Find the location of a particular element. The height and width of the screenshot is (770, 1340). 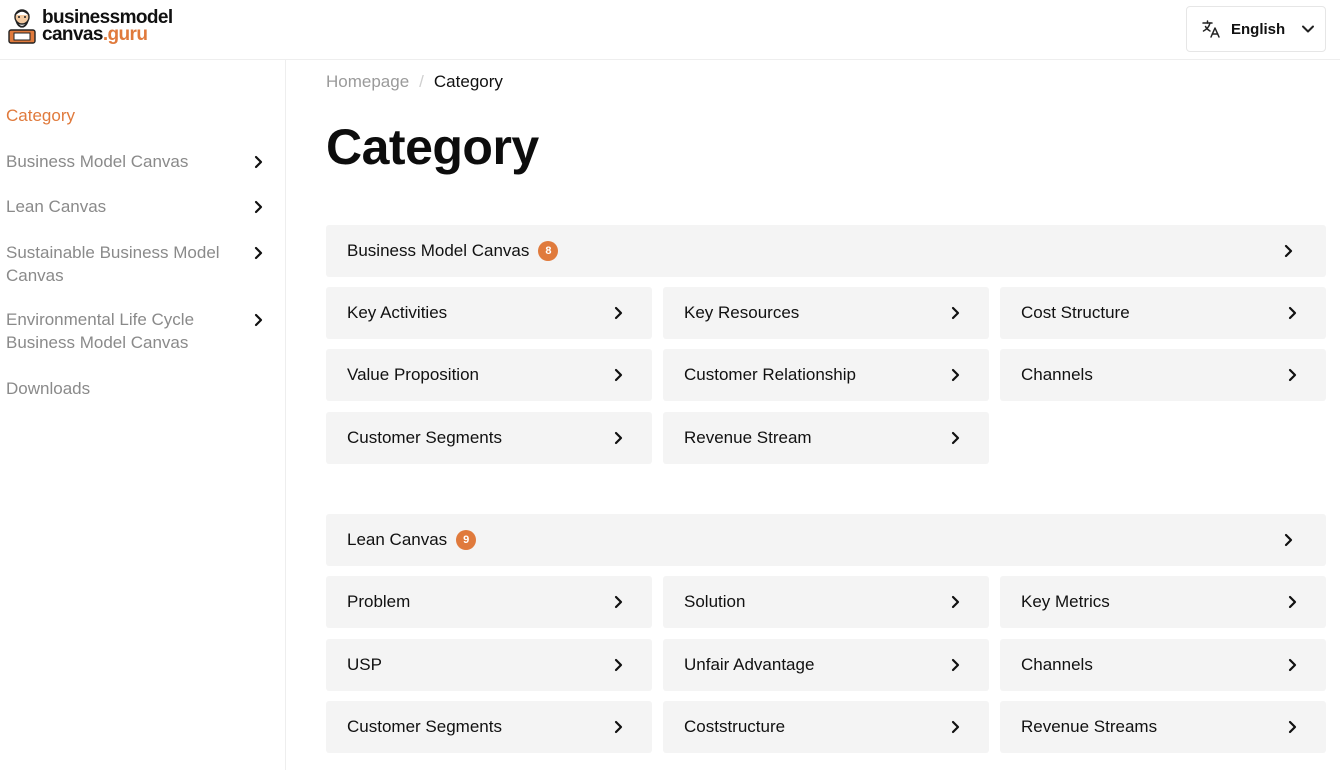

sidebar-item-sustainable-business-model-canvas: Sustainable Business Model Canvas is located at coordinates (137, 264).